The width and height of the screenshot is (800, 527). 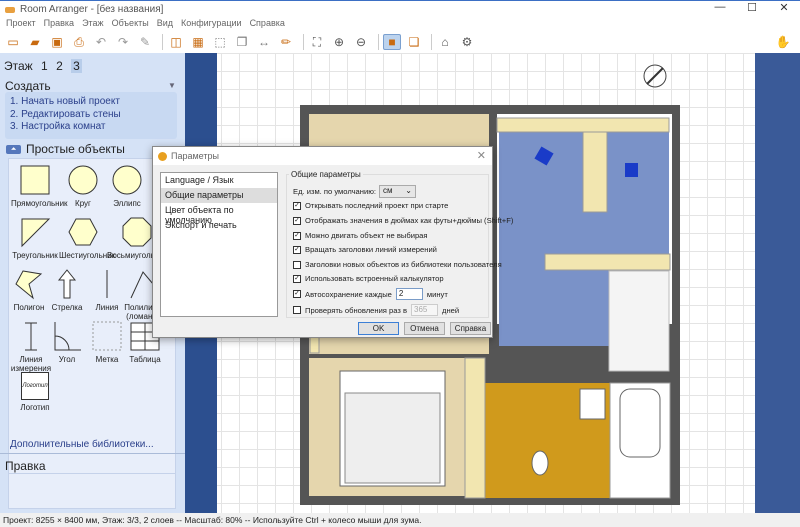 I want to click on create-title: Создать, so click(x=28, y=86).